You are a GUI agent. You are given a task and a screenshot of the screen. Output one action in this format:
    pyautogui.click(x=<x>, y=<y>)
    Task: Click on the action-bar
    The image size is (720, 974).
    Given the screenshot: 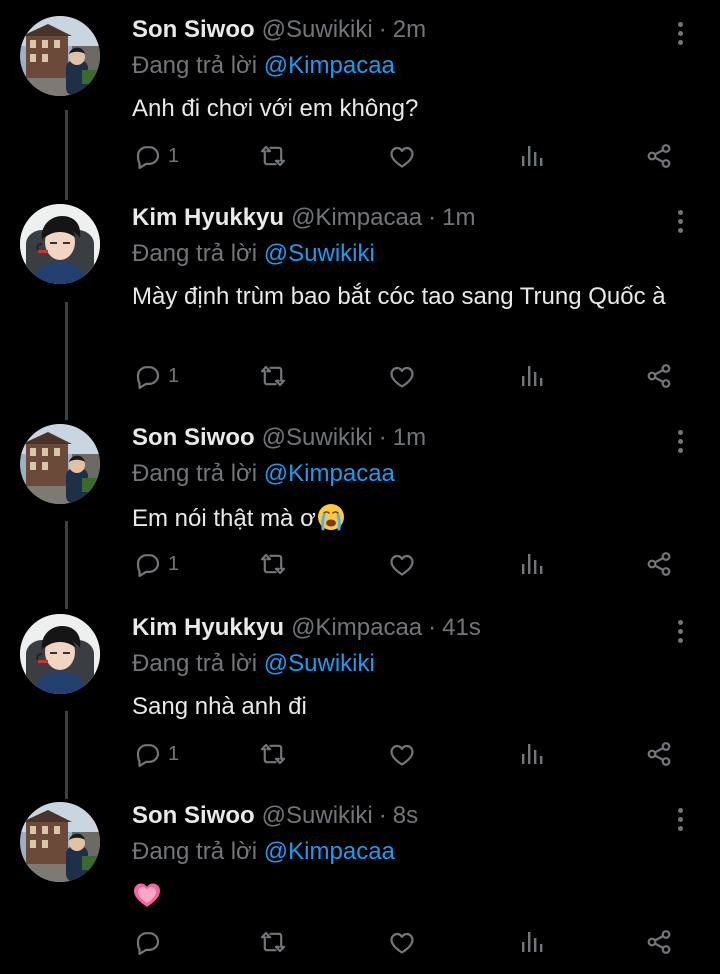 What is the action you would take?
    pyautogui.click(x=412, y=942)
    